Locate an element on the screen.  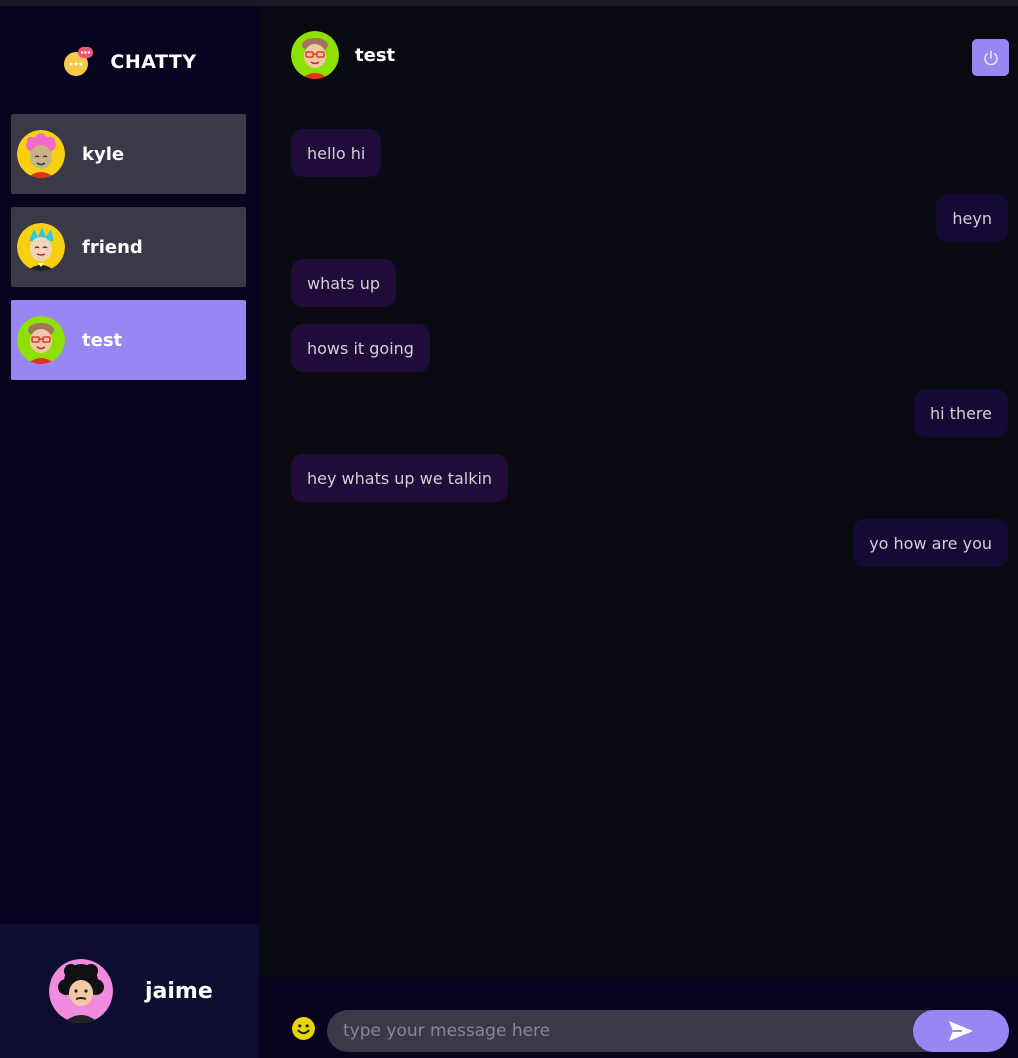
contact-name: test is located at coordinates (102, 340).